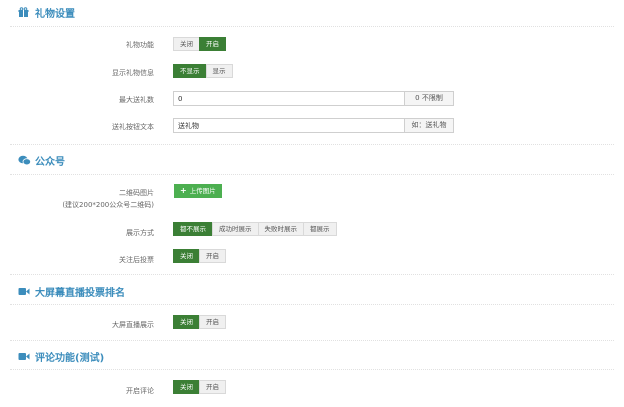 This screenshot has width=624, height=407. I want to click on display-mode-toggle: 都不展示 成功时展示 失败时展示 都展示, so click(255, 229).